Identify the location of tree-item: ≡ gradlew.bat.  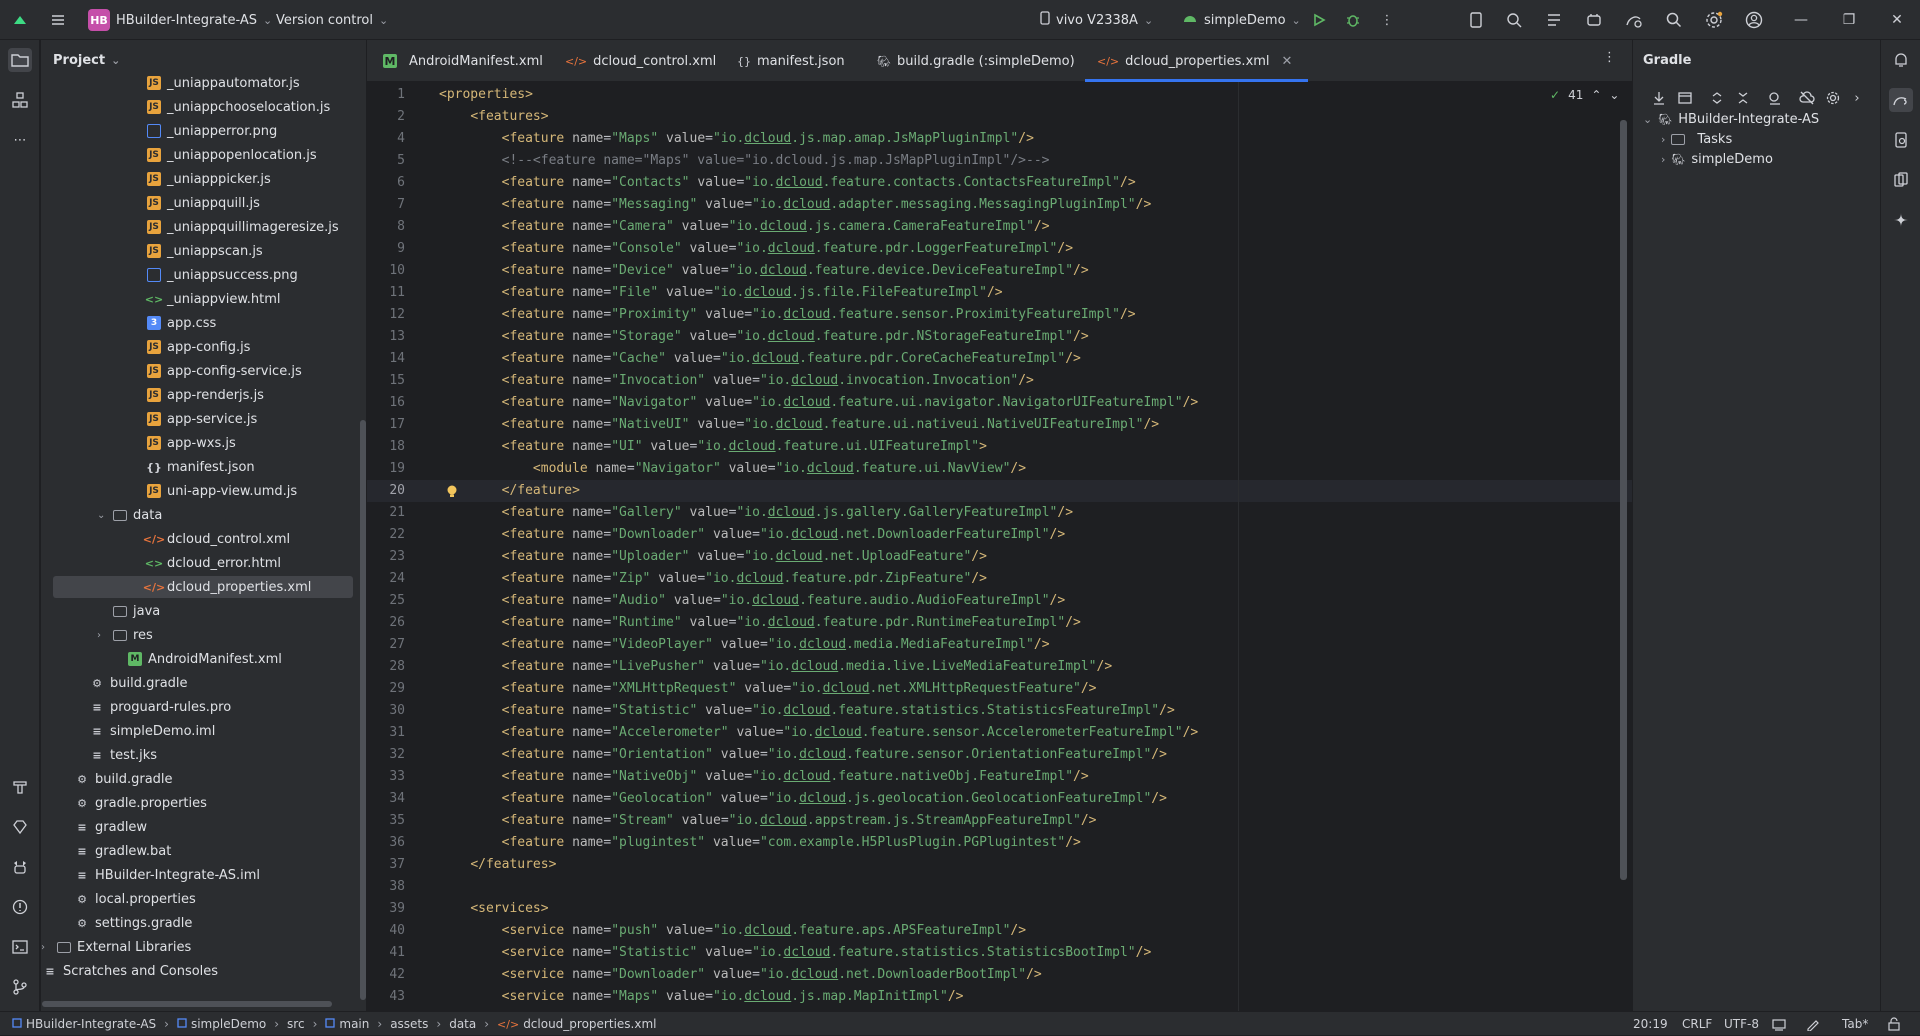
(198, 851).